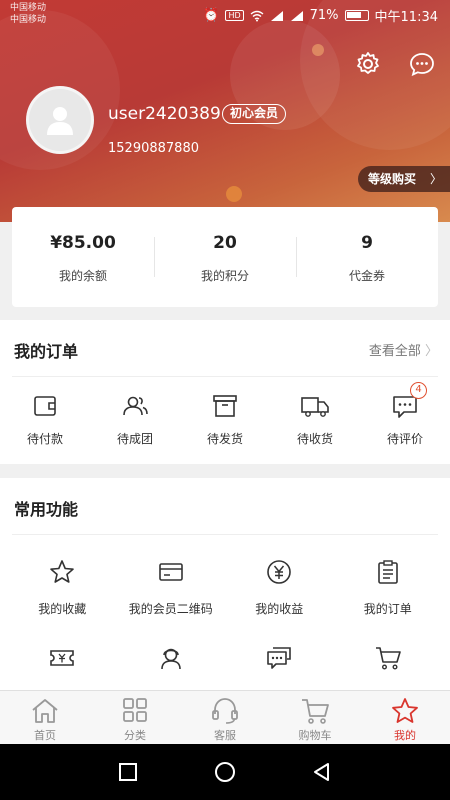 The width and height of the screenshot is (450, 800). Describe the element at coordinates (254, 114) in the screenshot. I see `member-level-badge: 初心会员` at that location.